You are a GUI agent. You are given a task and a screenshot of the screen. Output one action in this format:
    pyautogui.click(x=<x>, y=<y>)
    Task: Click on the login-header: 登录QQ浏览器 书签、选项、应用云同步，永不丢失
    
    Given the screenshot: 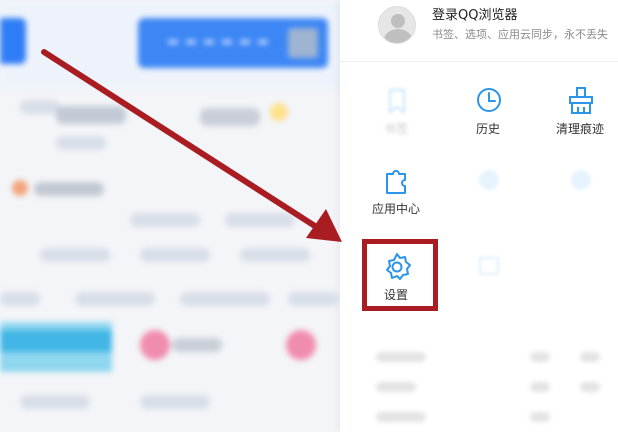 What is the action you would take?
    pyautogui.click(x=479, y=31)
    